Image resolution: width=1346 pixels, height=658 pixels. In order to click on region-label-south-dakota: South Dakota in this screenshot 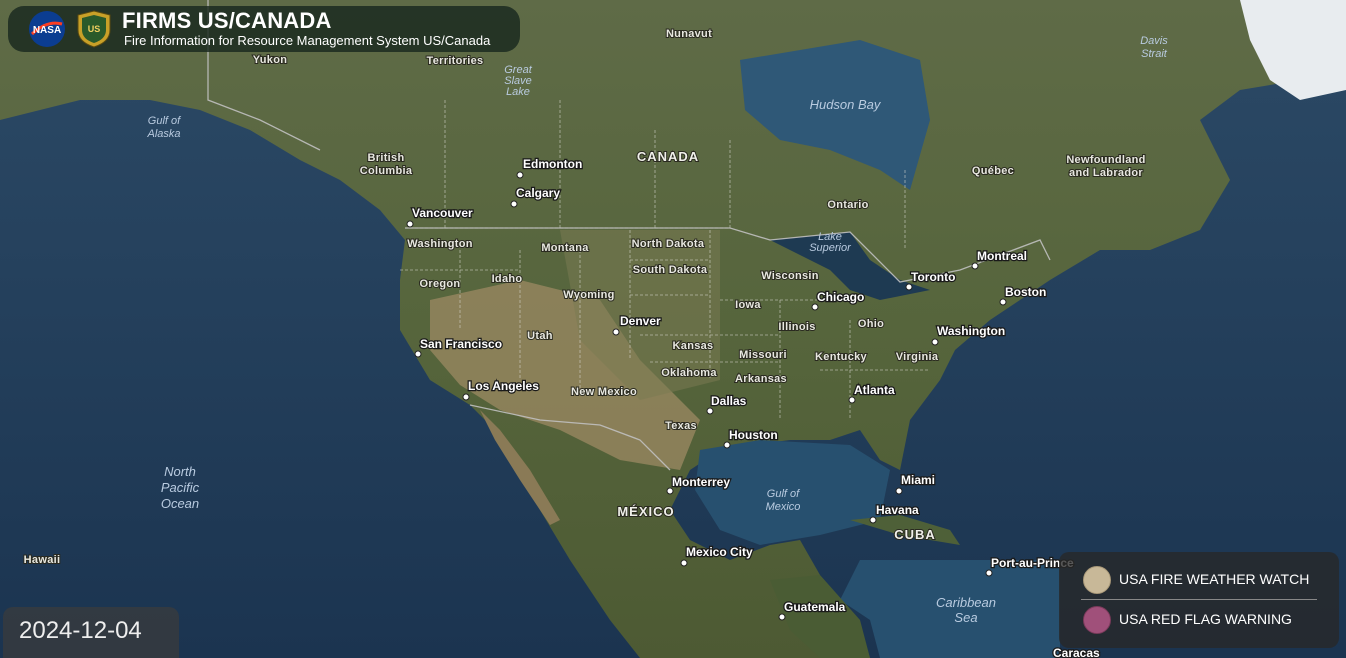, I will do `click(670, 270)`.